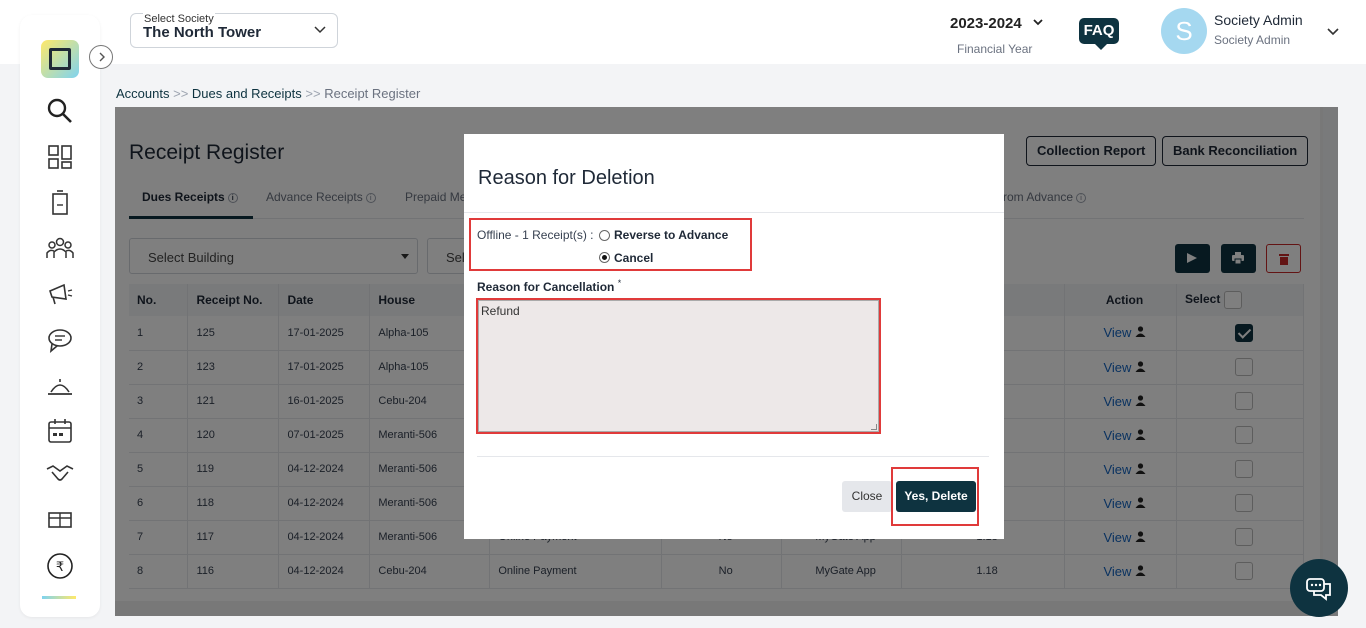  Describe the element at coordinates (1258, 20) in the screenshot. I see `user-name: Society Admin` at that location.